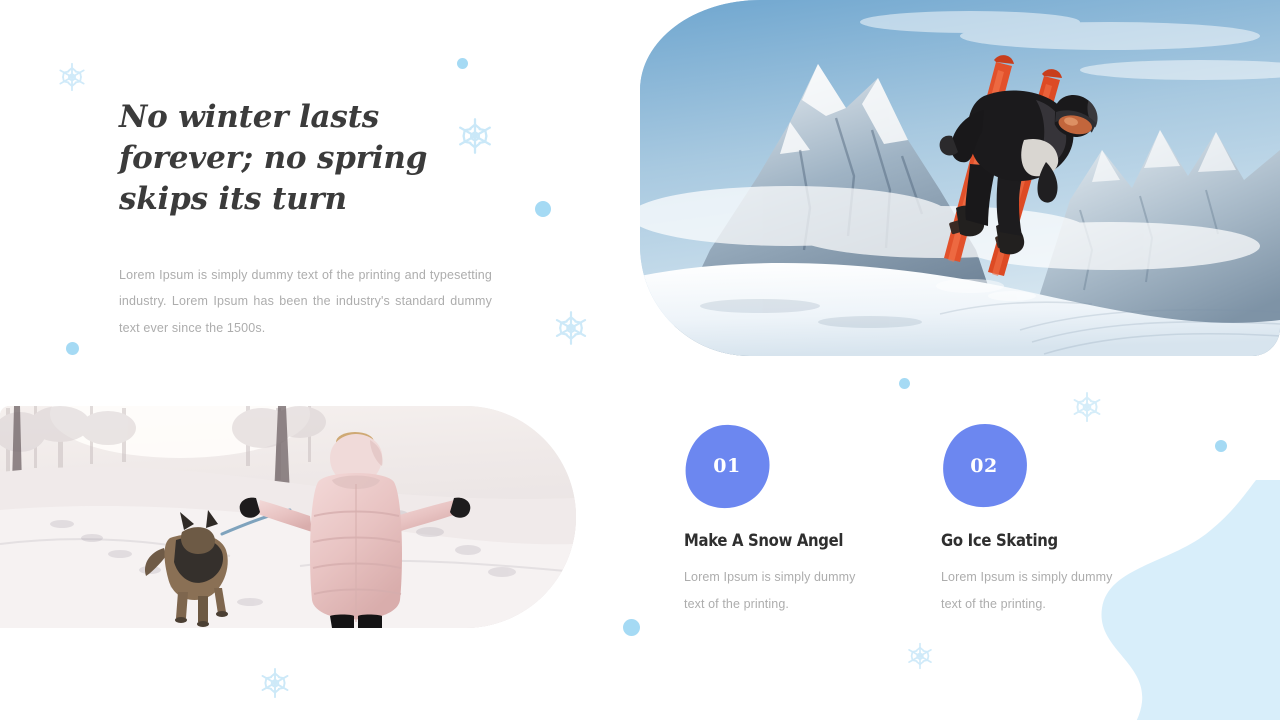 The width and height of the screenshot is (1280, 720). Describe the element at coordinates (233, 199) in the screenshot. I see `headline-line-3: skips its turn` at that location.